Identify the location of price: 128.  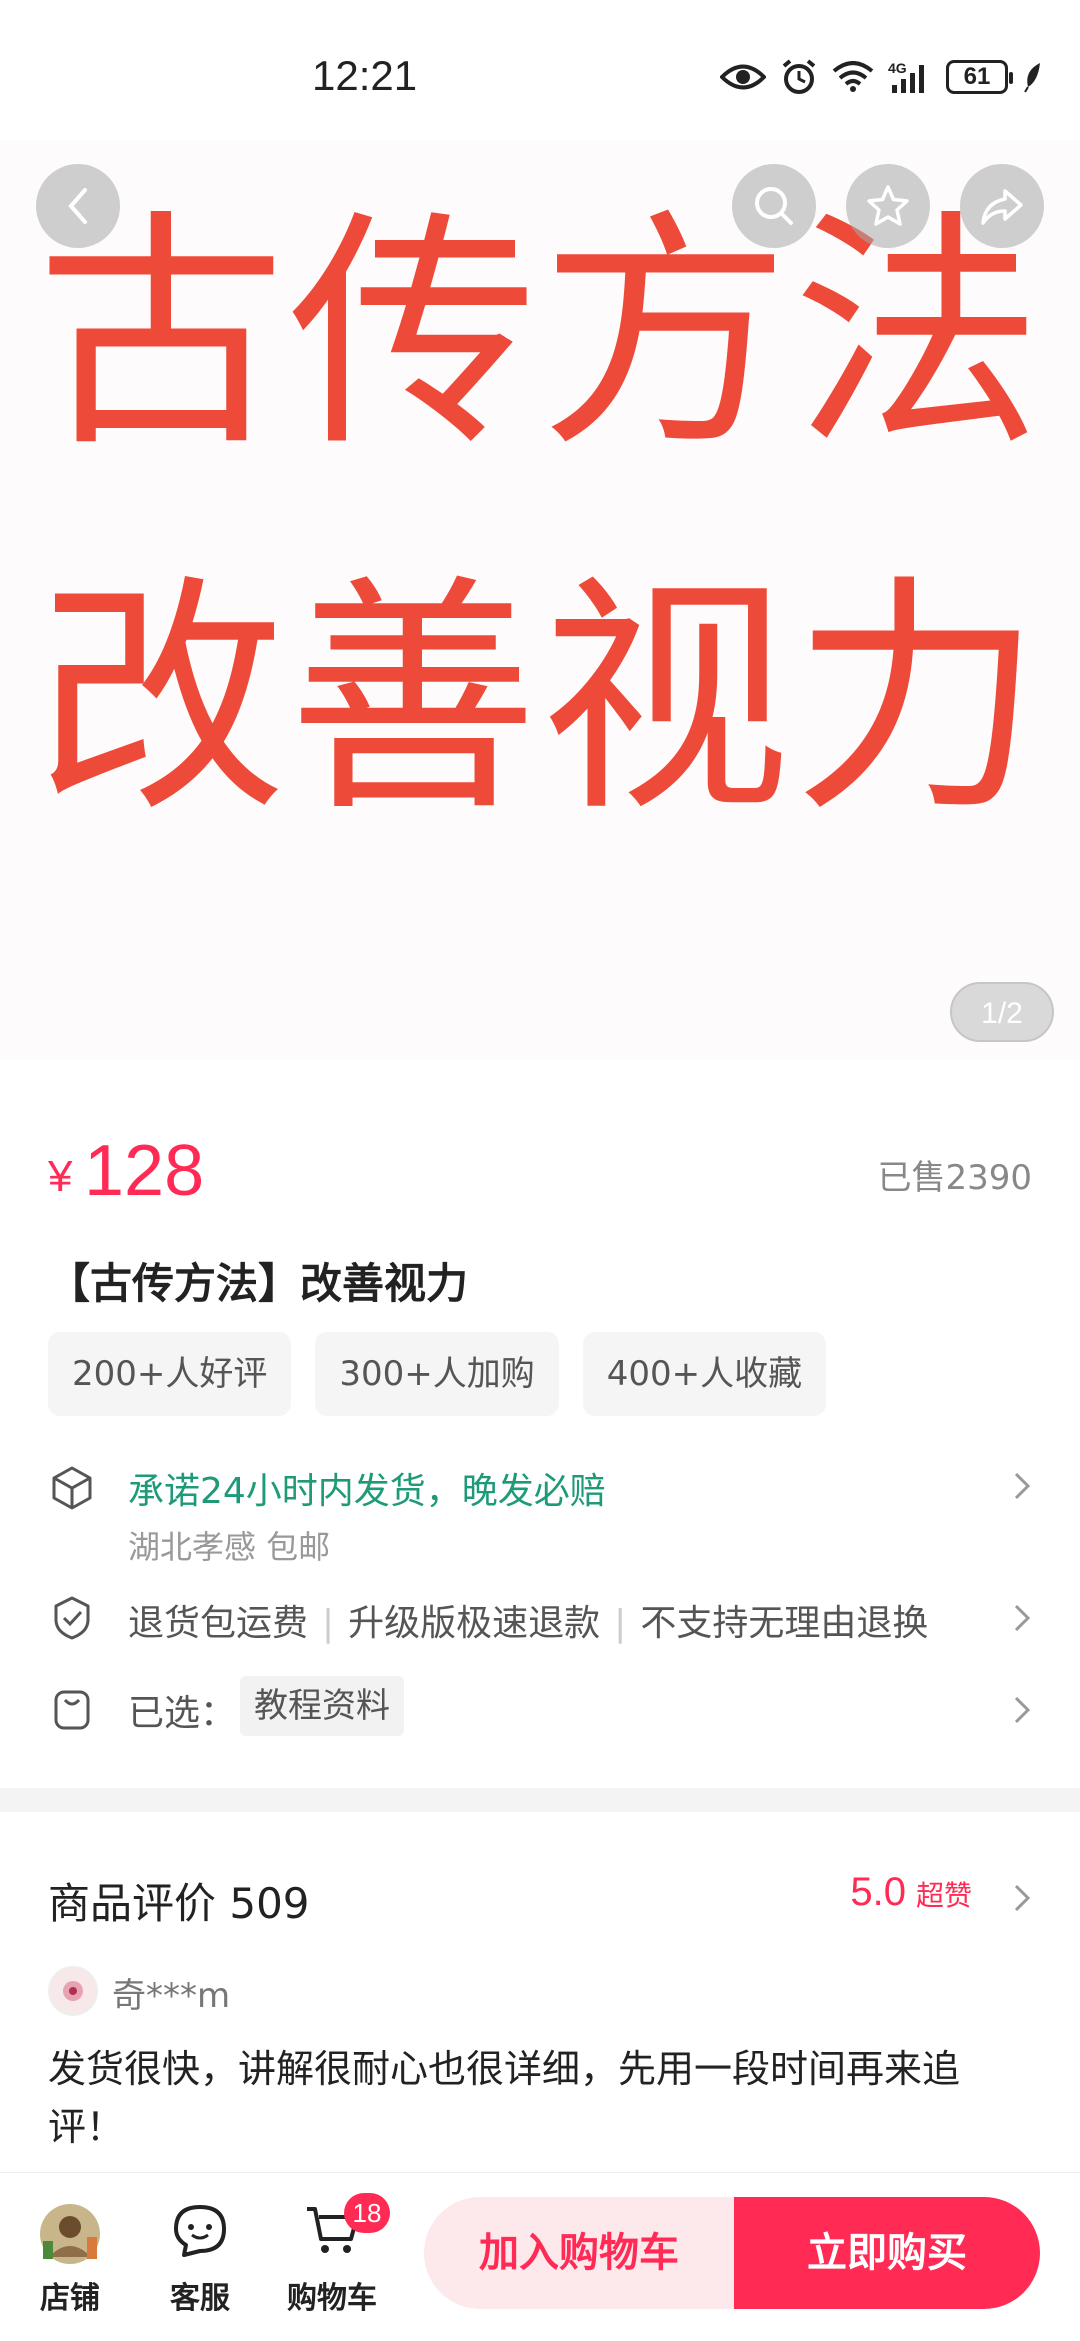
(144, 1171).